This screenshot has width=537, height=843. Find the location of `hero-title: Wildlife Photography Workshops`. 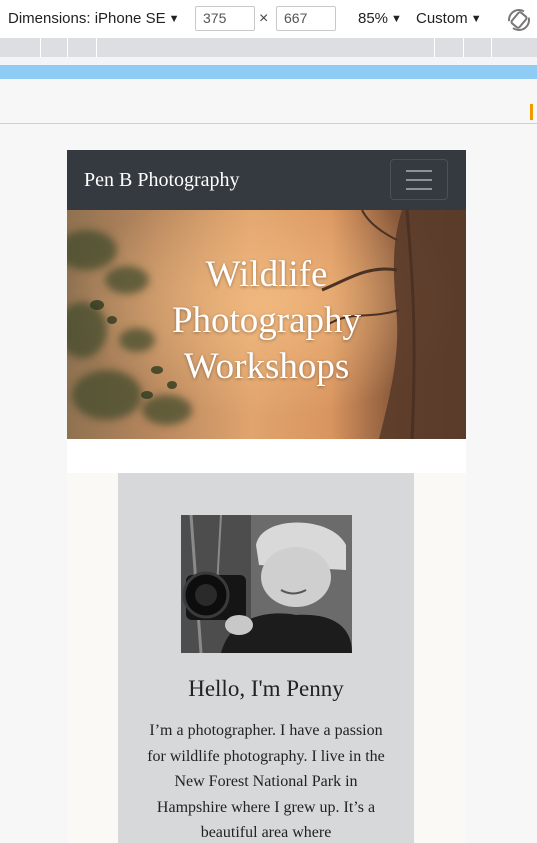

hero-title: Wildlife Photography Workshops is located at coordinates (266, 321).